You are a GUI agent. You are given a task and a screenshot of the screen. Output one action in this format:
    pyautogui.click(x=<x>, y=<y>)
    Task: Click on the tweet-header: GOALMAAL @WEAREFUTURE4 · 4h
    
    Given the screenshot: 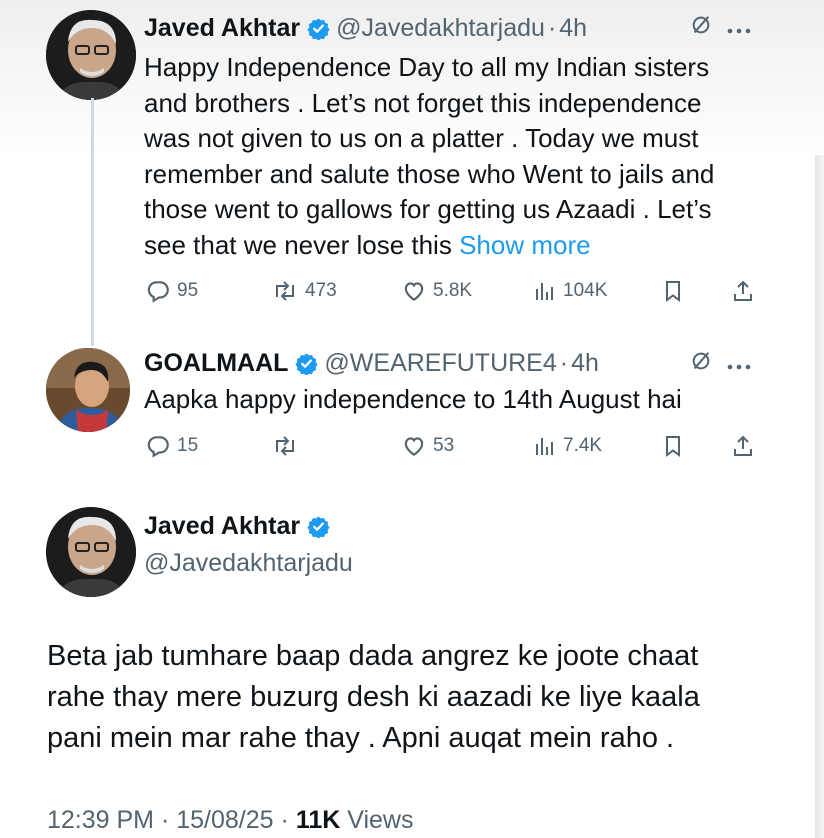 What is the action you would take?
    pyautogui.click(x=371, y=363)
    